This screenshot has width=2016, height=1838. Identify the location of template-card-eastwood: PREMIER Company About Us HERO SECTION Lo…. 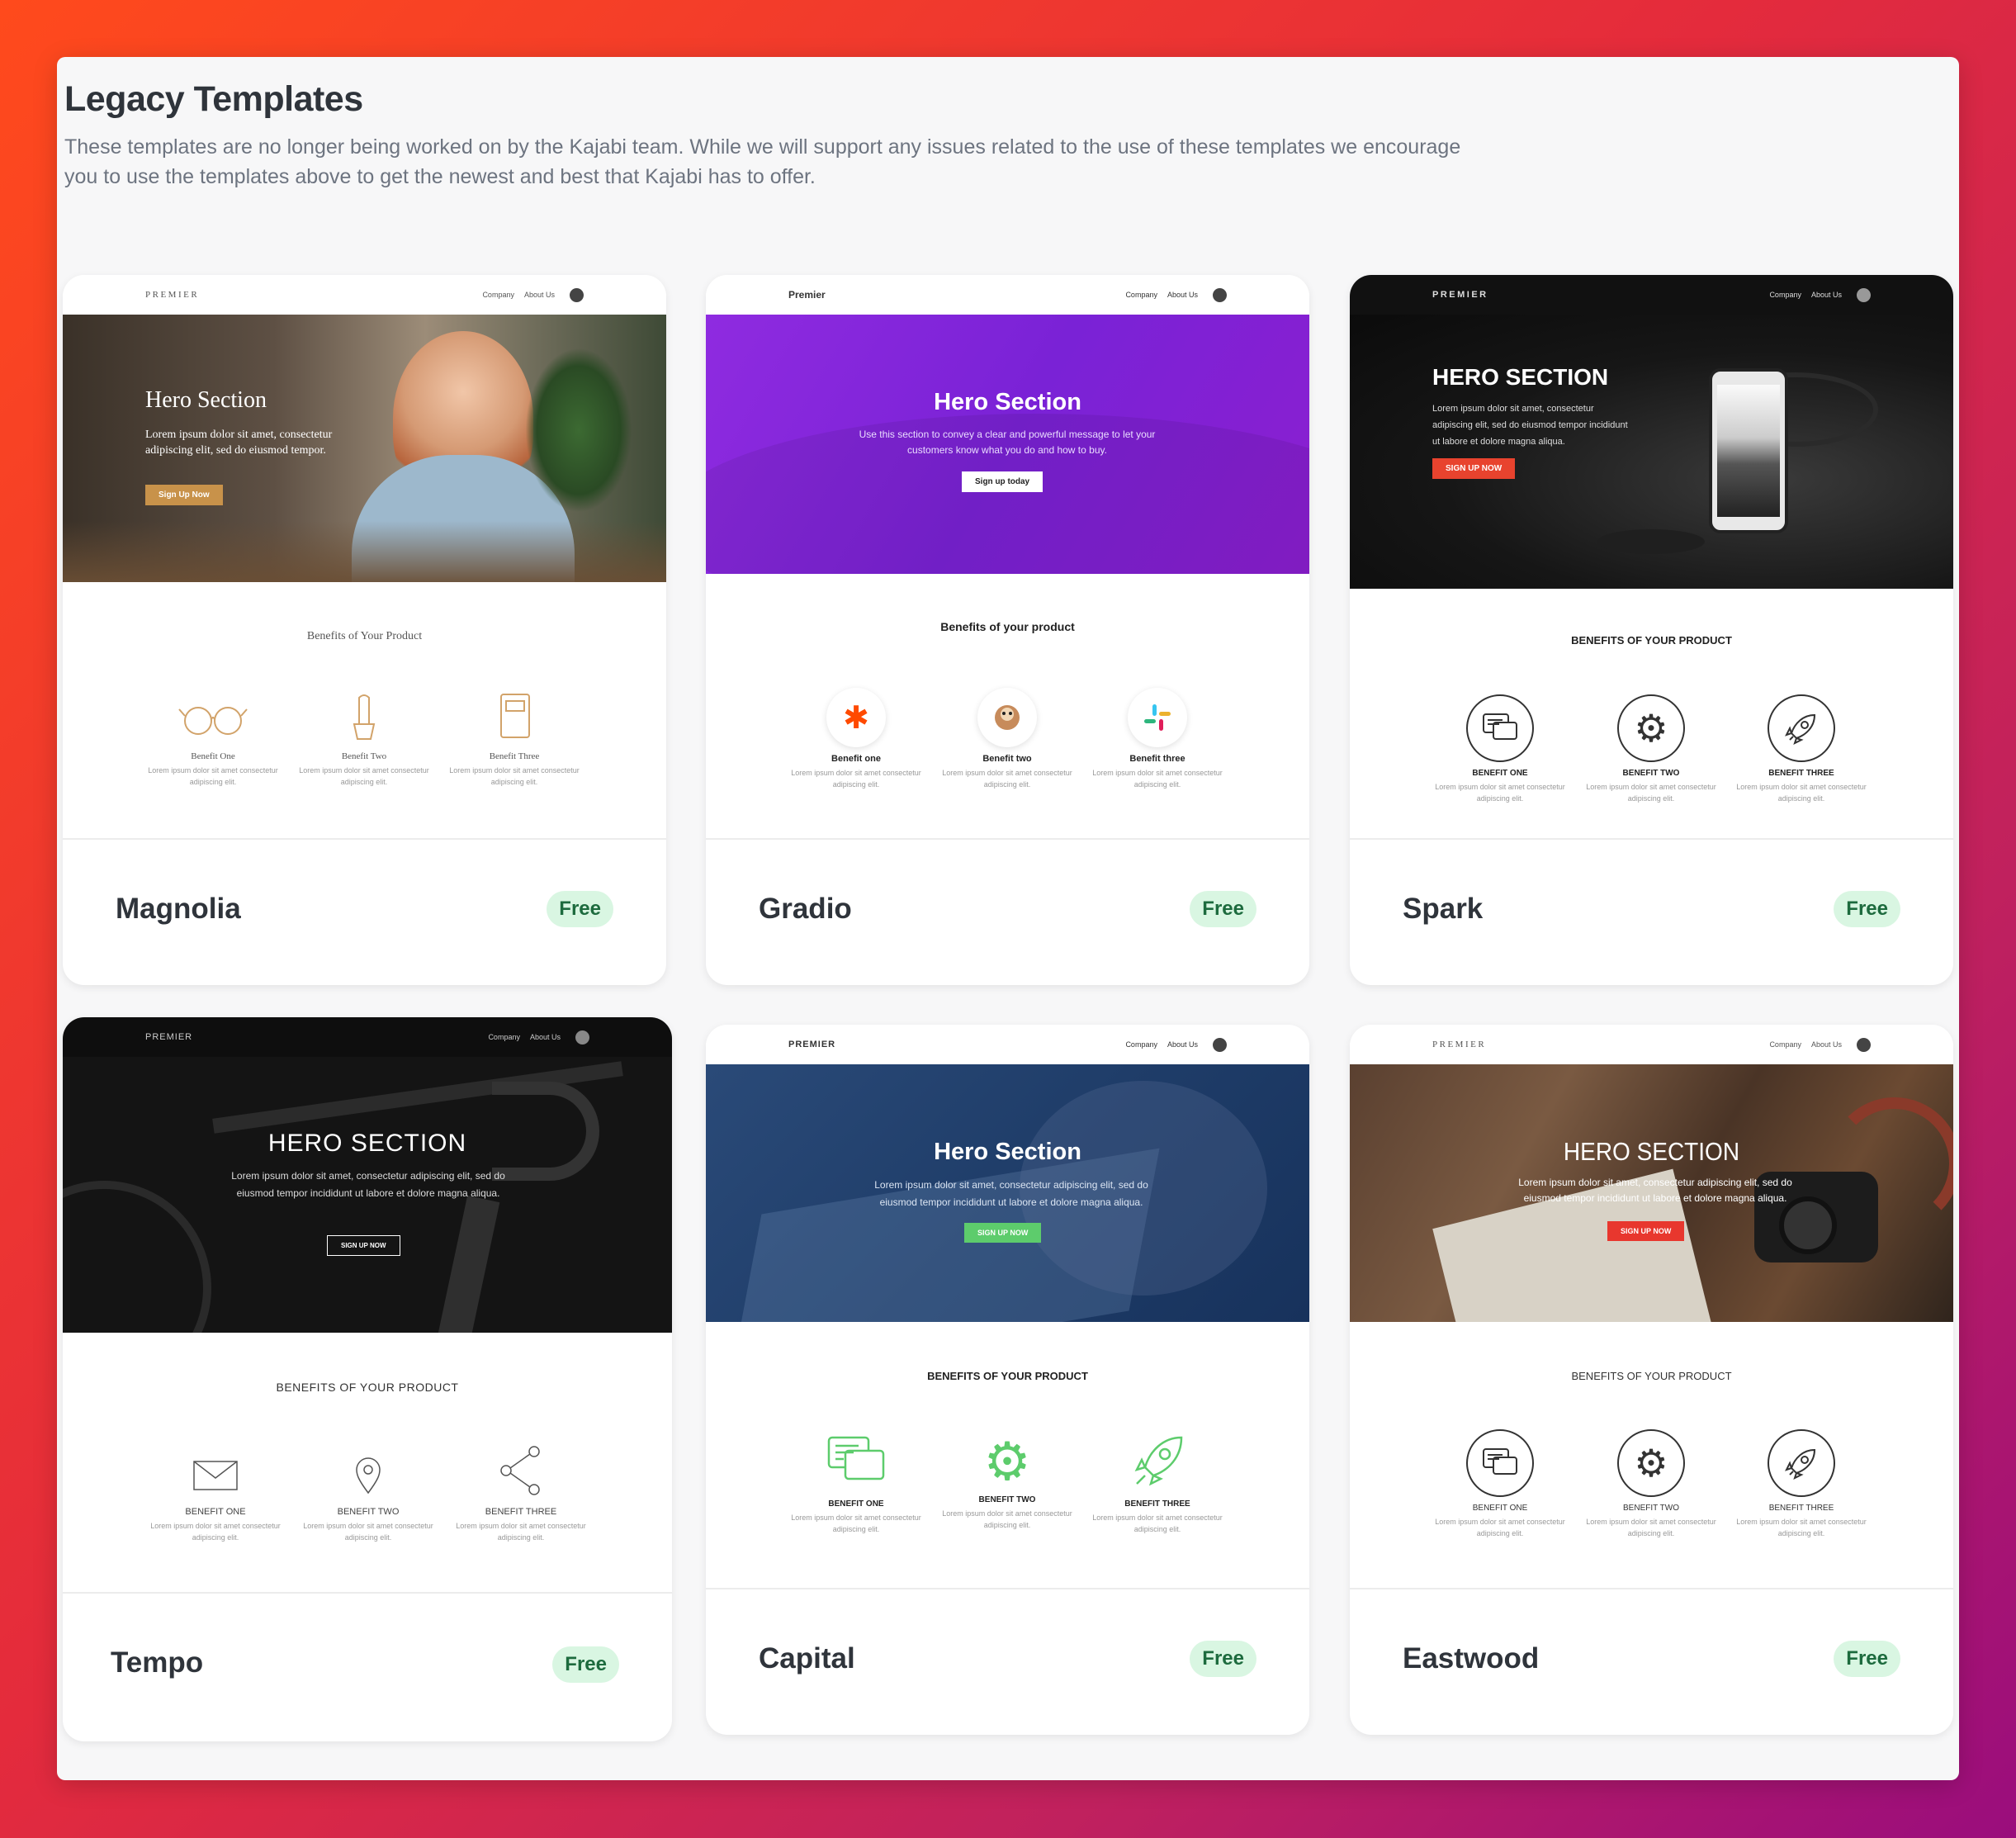
(1651, 1380).